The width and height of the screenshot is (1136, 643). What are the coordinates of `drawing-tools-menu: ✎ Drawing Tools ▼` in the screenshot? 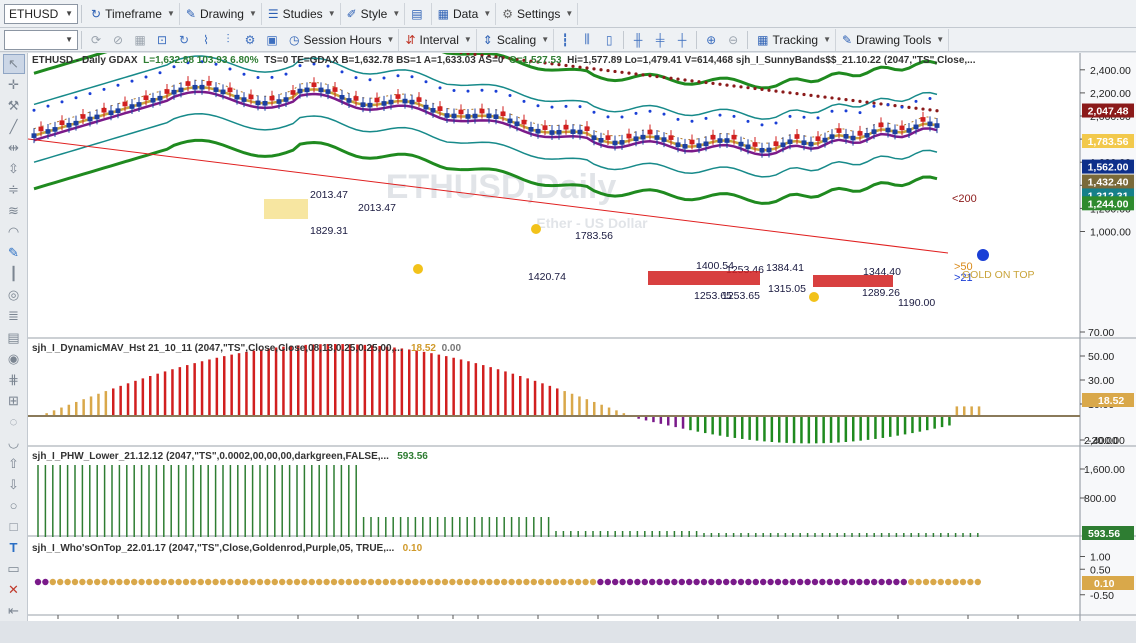 It's located at (894, 39).